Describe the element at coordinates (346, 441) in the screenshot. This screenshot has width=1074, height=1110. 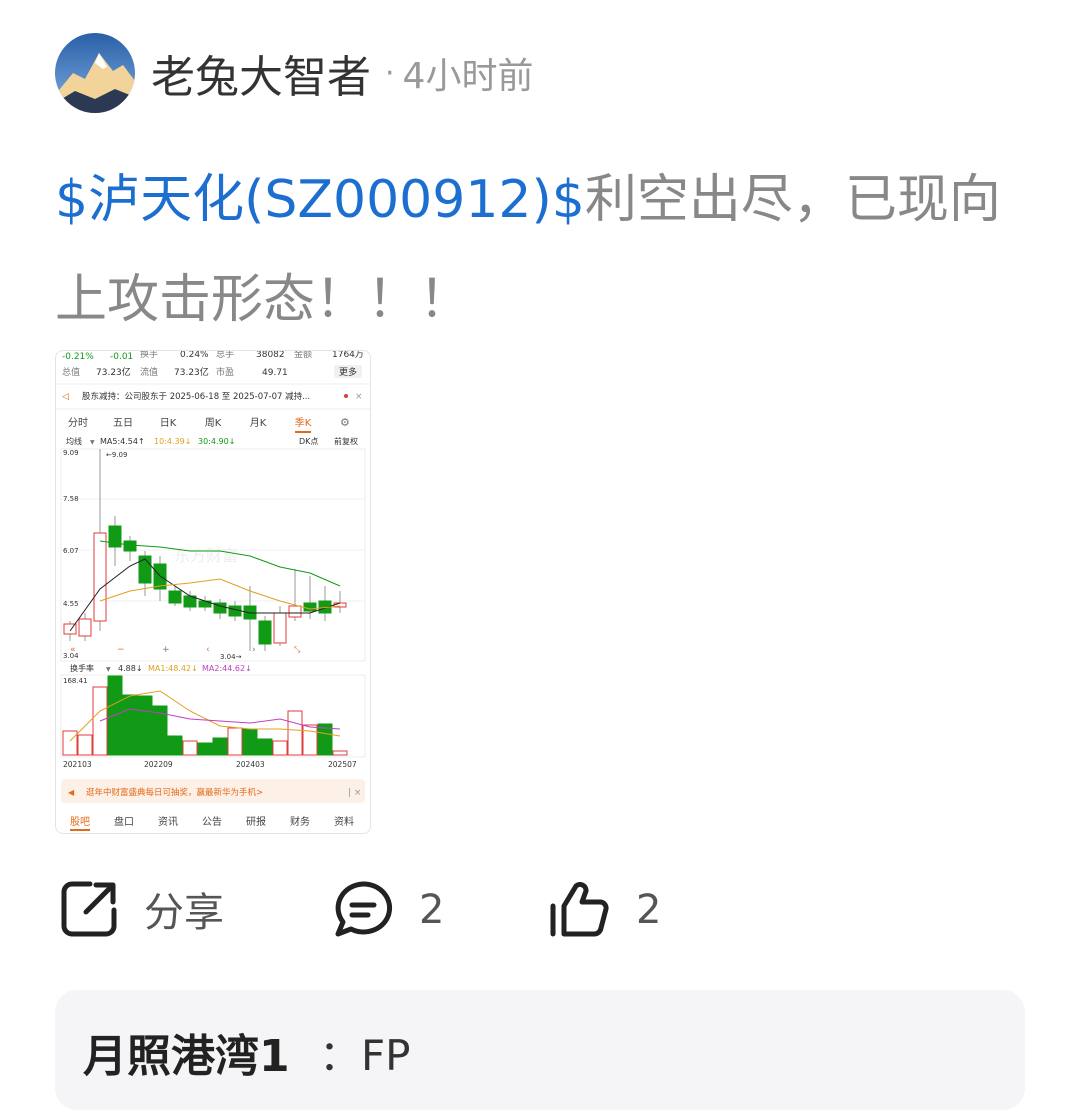
I see `adjust-toggle: 前复权` at that location.